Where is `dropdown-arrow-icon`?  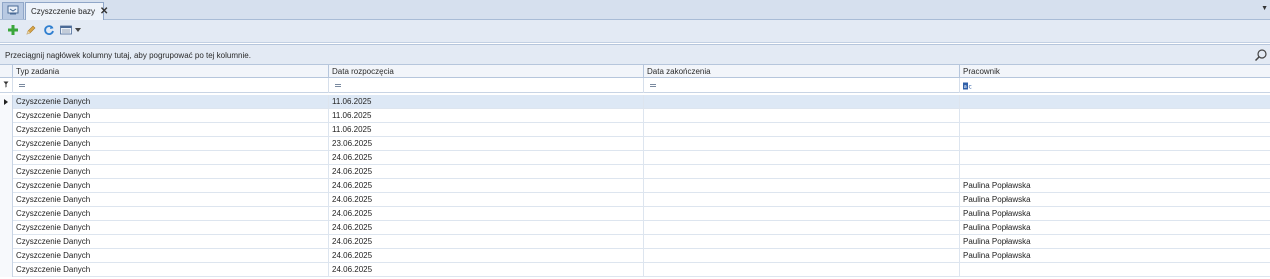 dropdown-arrow-icon is located at coordinates (78, 30).